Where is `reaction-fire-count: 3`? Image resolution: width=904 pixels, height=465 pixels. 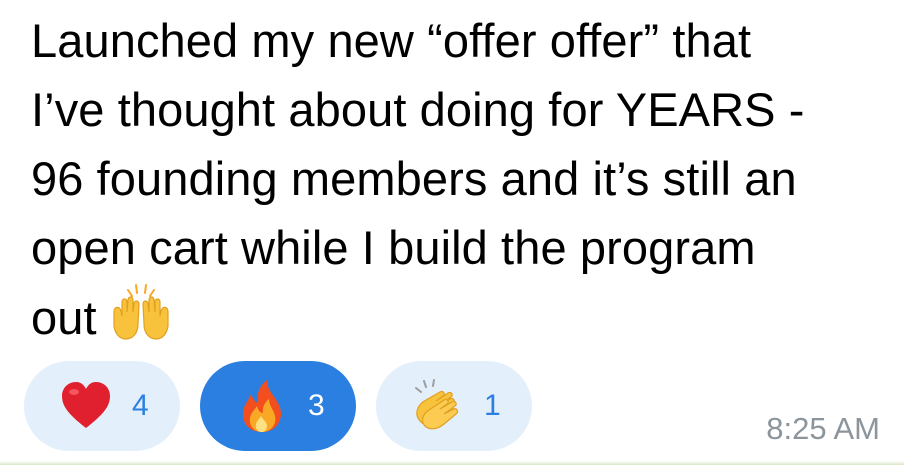
reaction-fire-count: 3 is located at coordinates (316, 405).